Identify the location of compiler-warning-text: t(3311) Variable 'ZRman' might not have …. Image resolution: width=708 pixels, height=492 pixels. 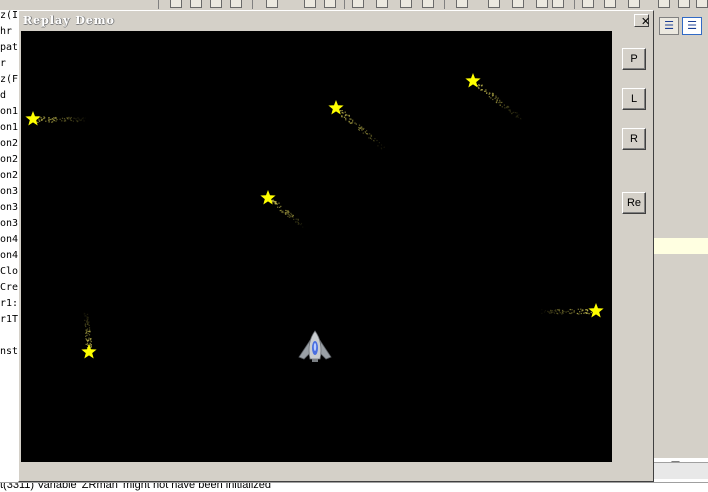
(135, 487).